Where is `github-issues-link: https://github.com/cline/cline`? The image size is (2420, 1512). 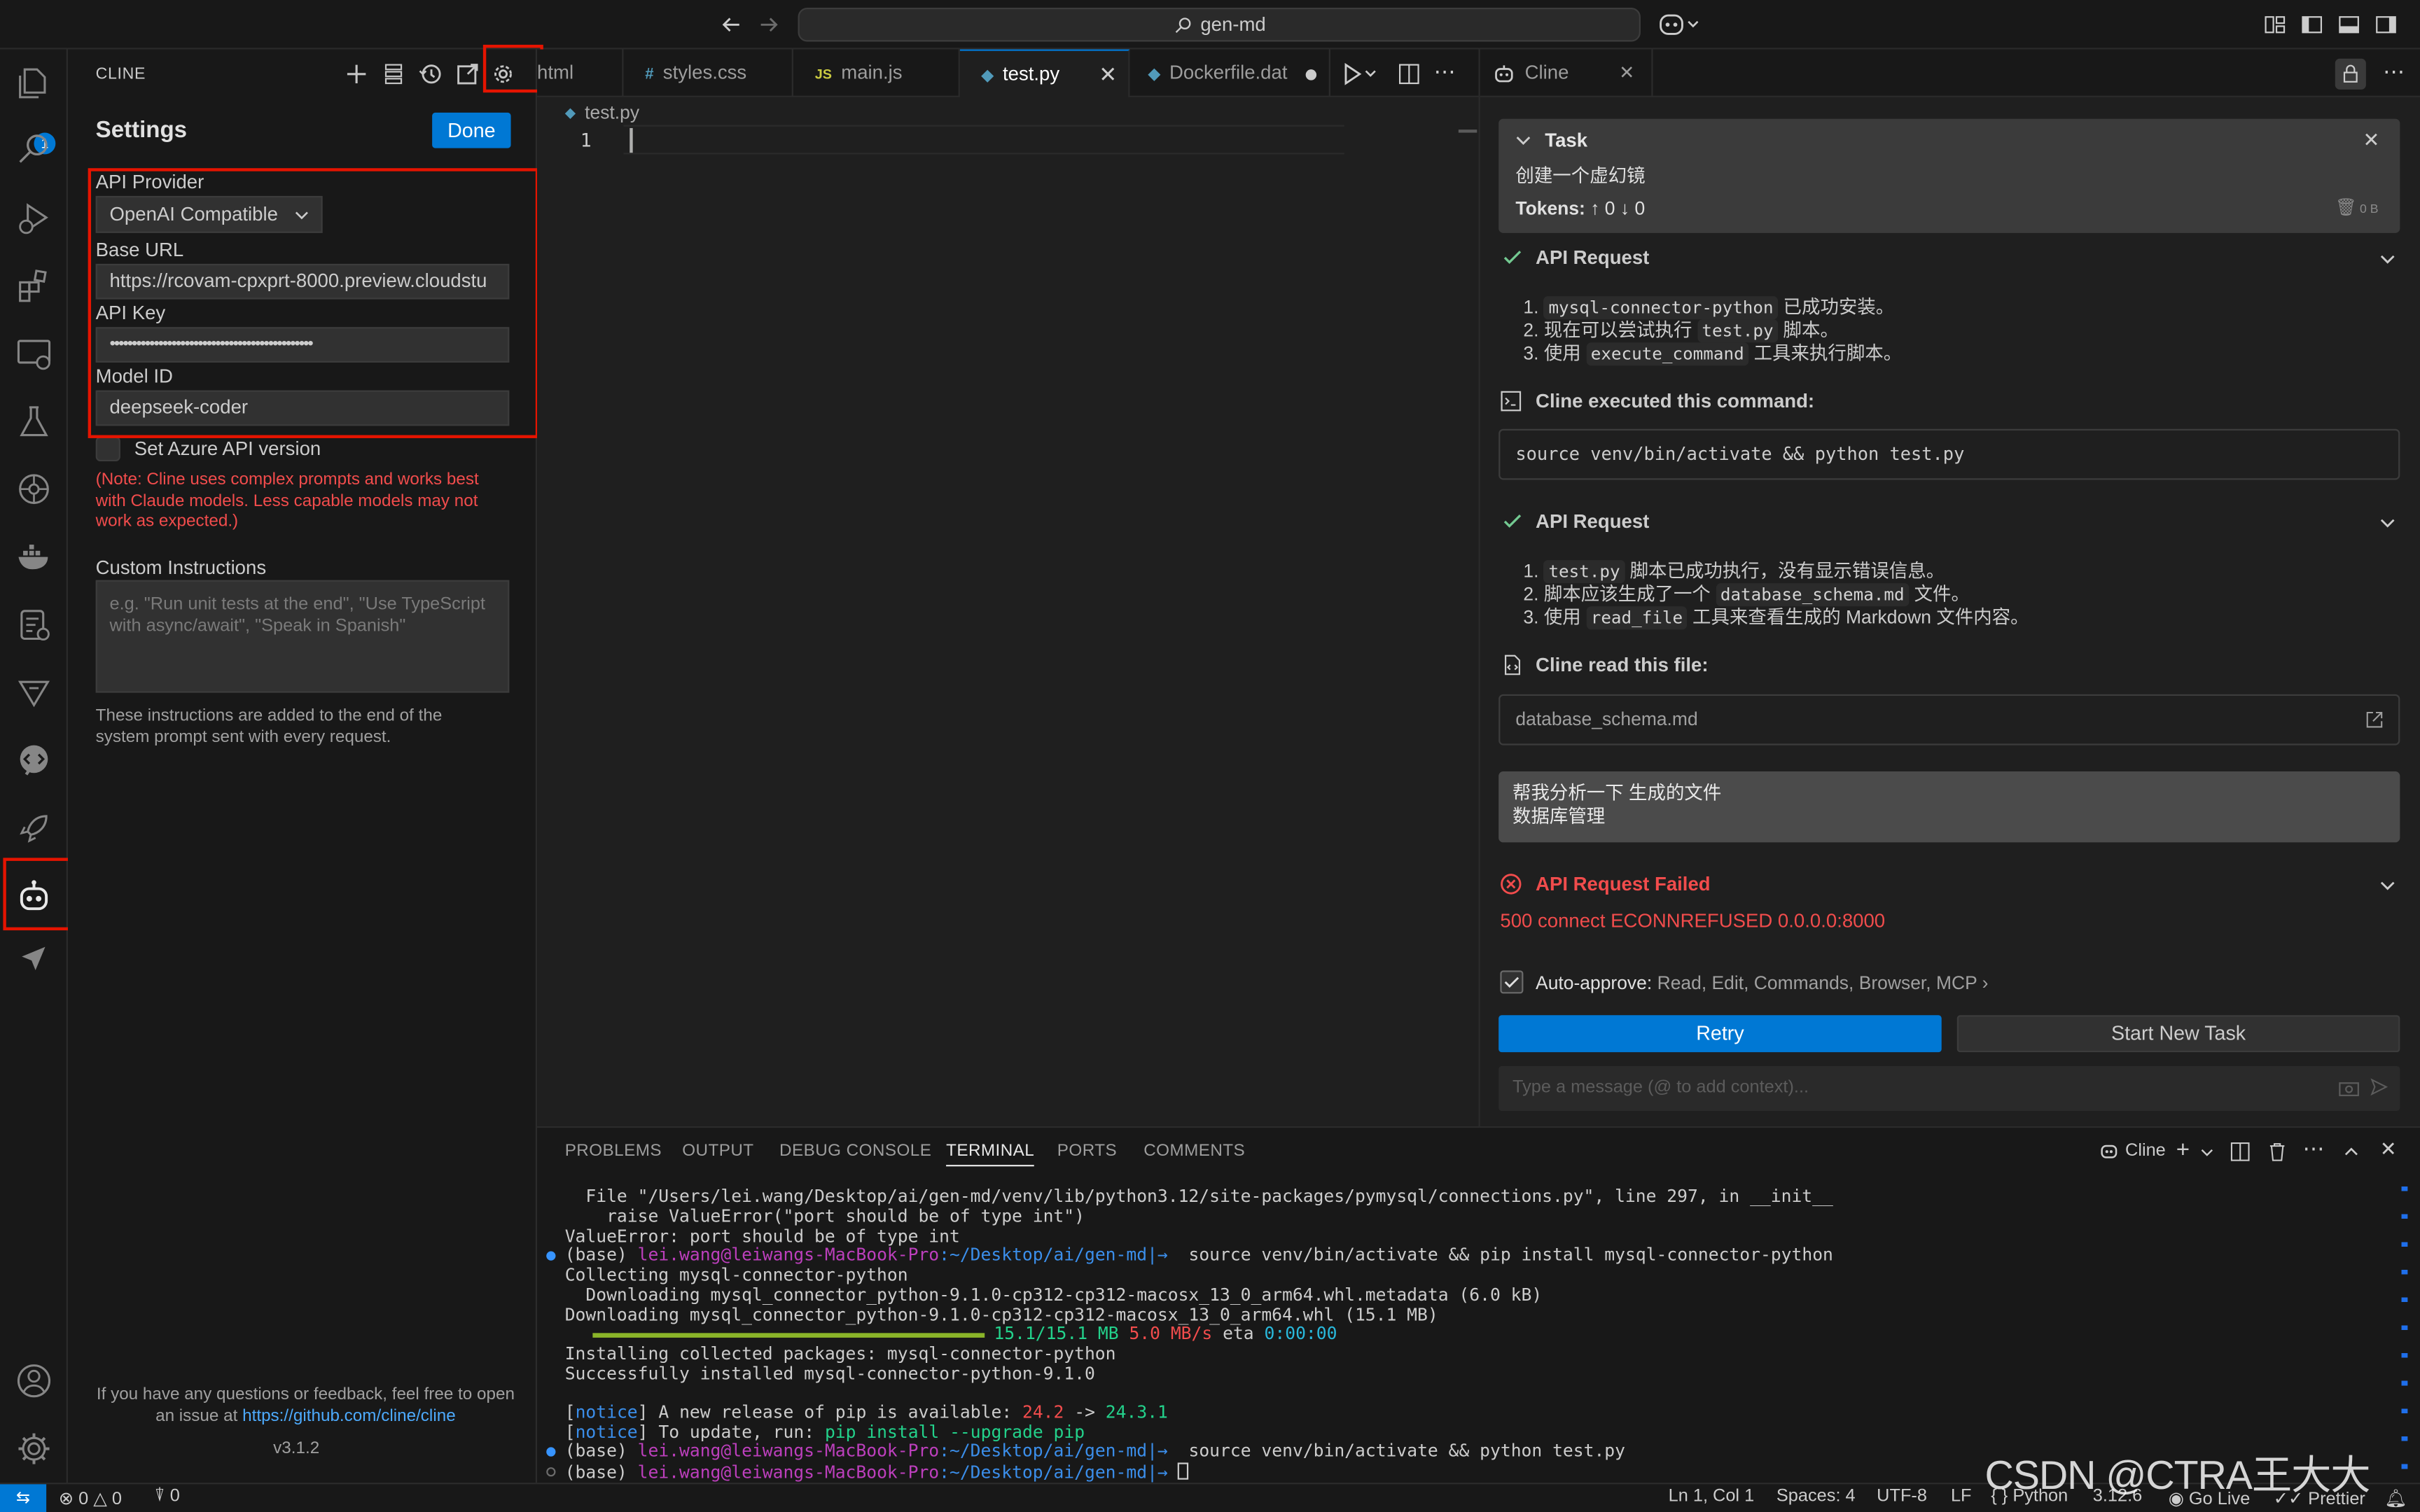
github-issues-link: https://github.com/cline/cline is located at coordinates (349, 1416).